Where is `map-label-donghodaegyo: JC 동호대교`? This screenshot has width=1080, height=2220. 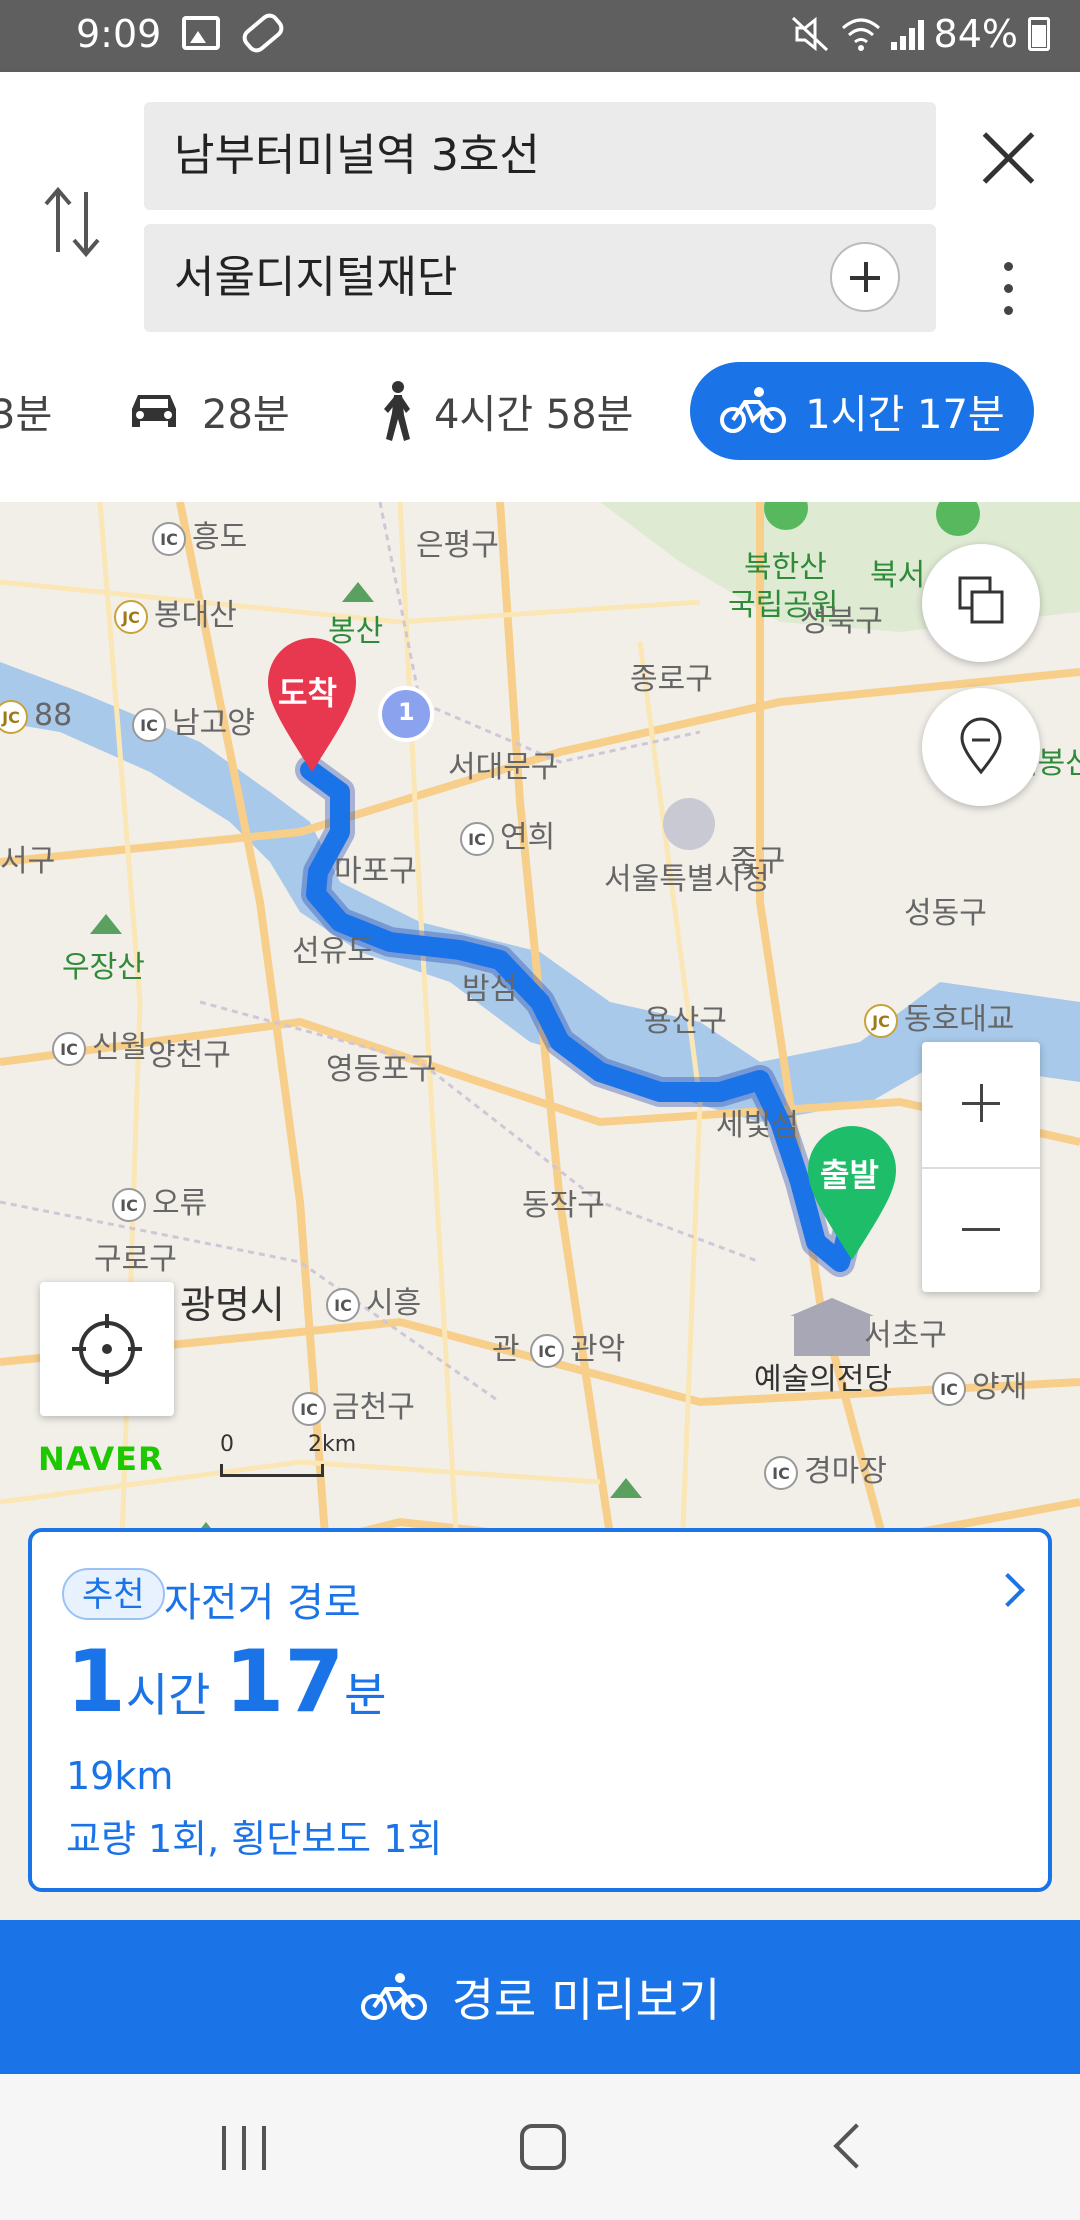 map-label-donghodaegyo: JC 동호대교 is located at coordinates (939, 1016).